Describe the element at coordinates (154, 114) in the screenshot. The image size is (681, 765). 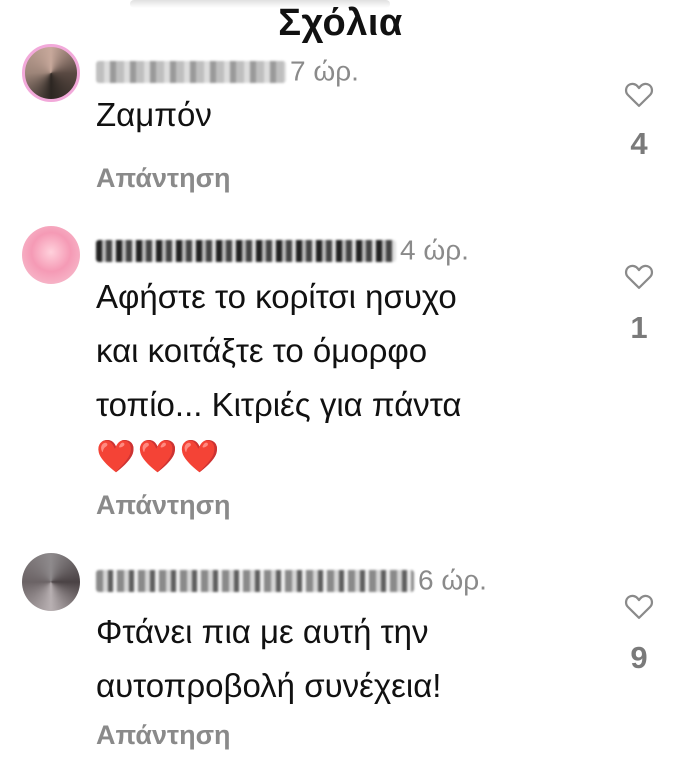
I see `comment-text-line: Ζαμπόν` at that location.